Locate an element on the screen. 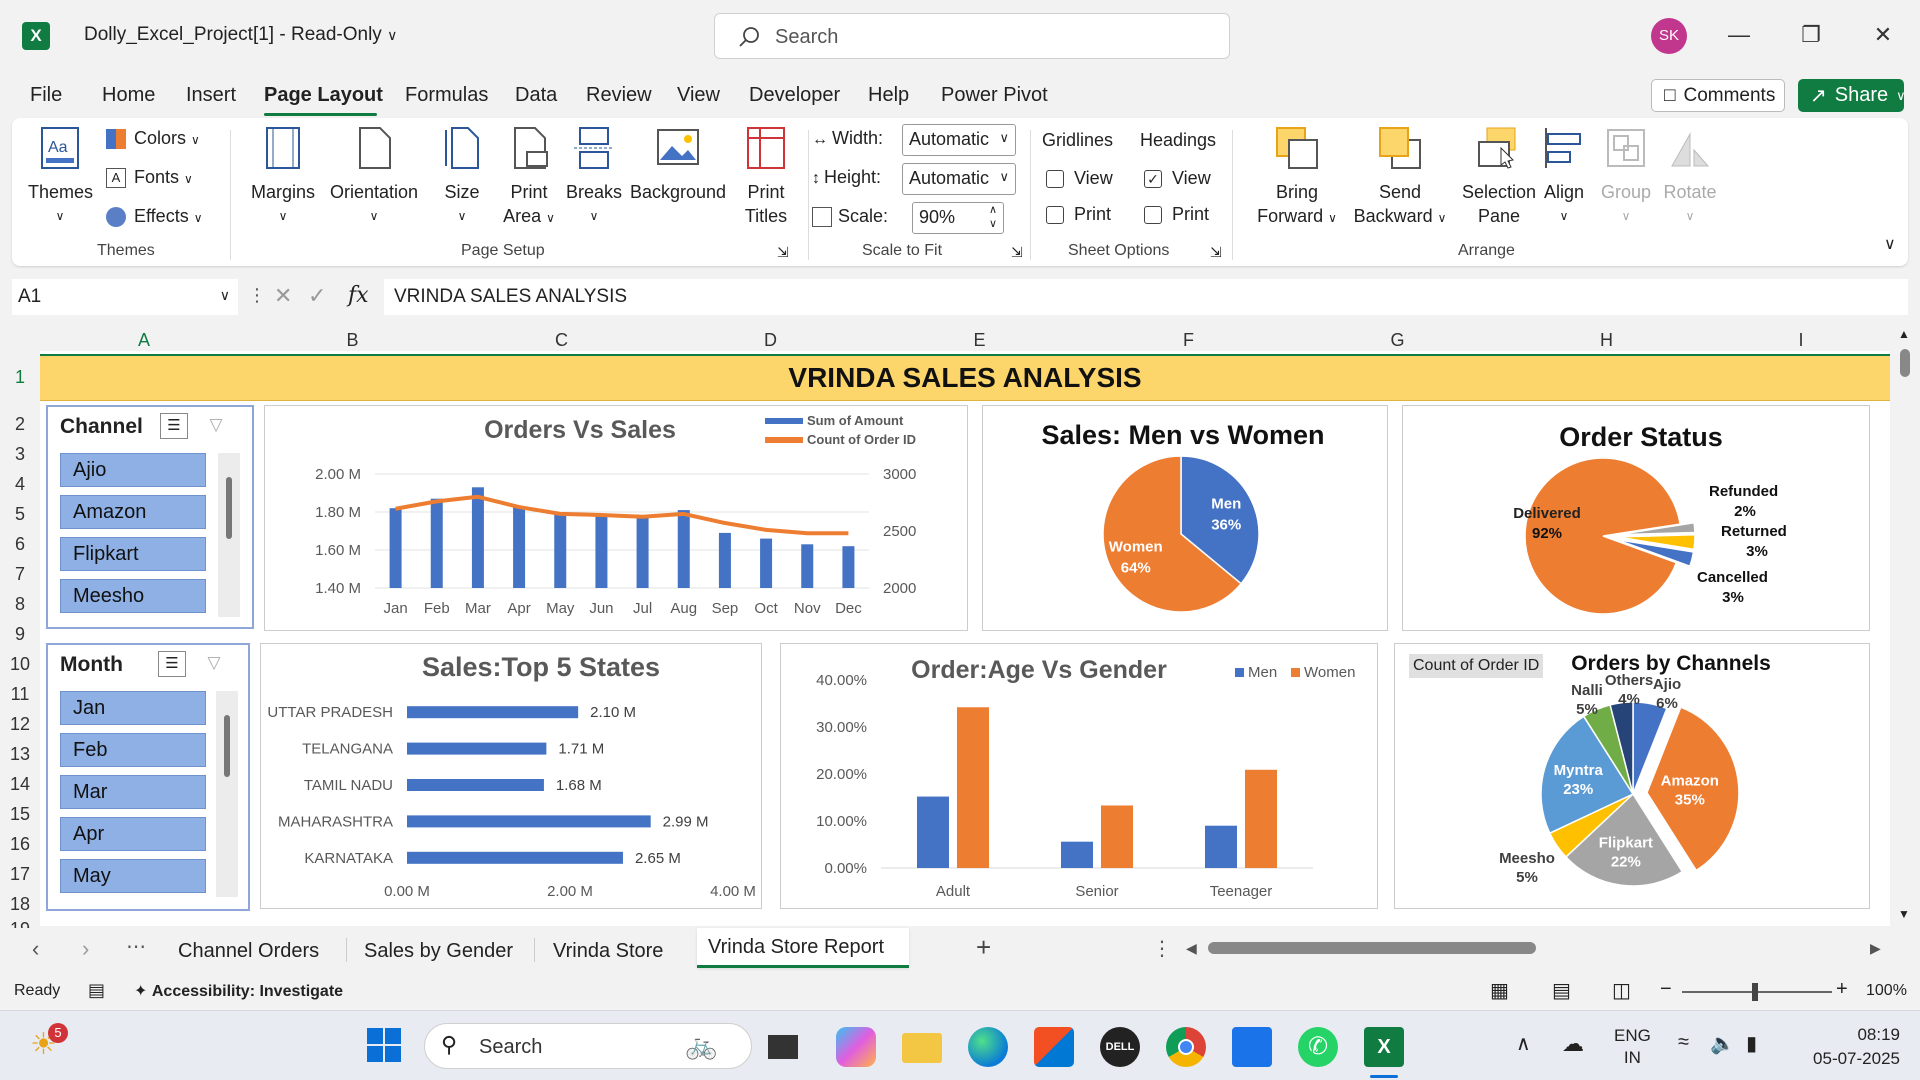 The height and width of the screenshot is (1080, 1920). chevron-right-icon: › is located at coordinates (85, 949).